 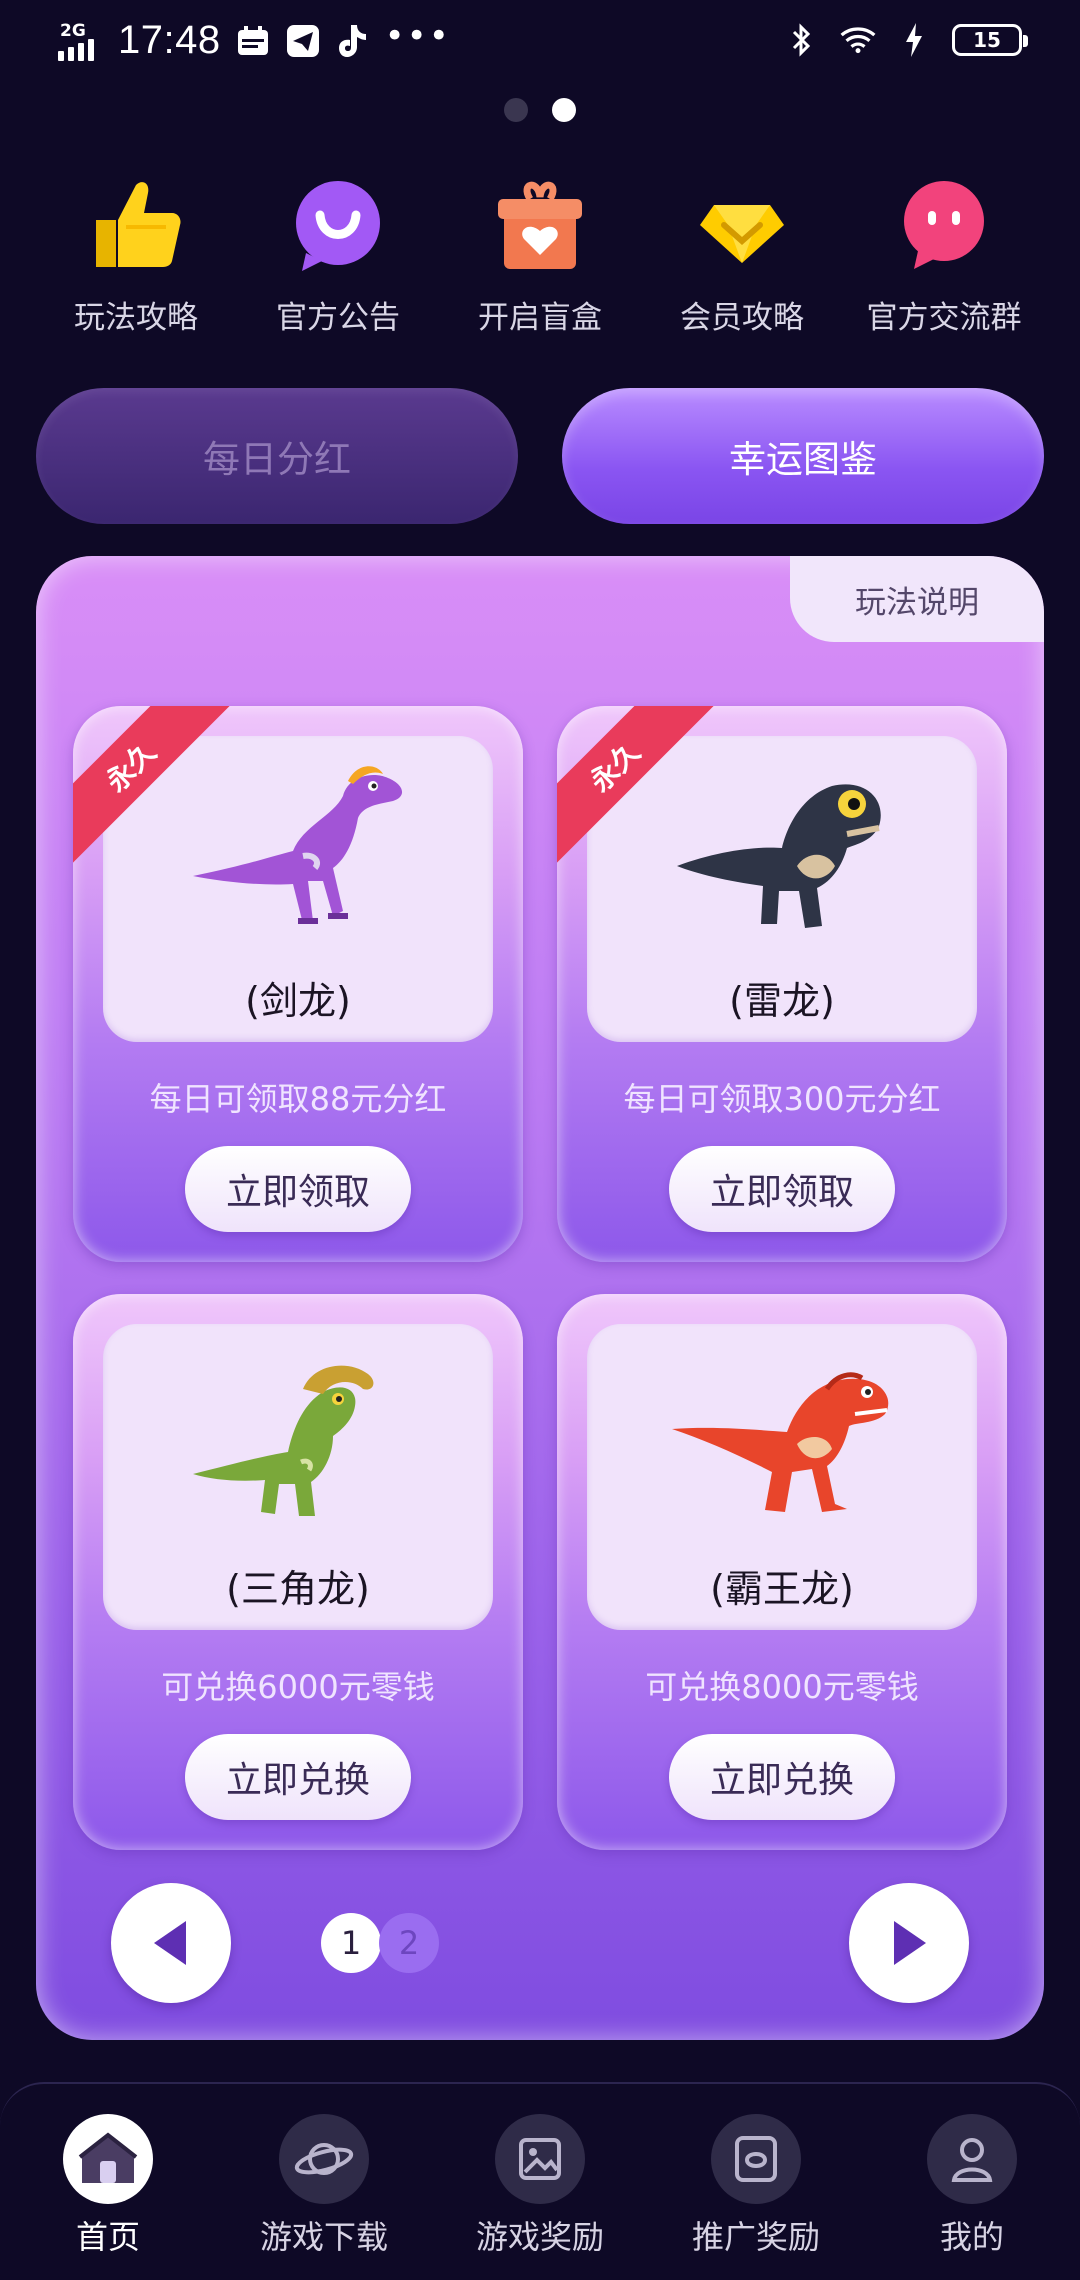 I want to click on carousel-indicator, so click(x=540, y=110).